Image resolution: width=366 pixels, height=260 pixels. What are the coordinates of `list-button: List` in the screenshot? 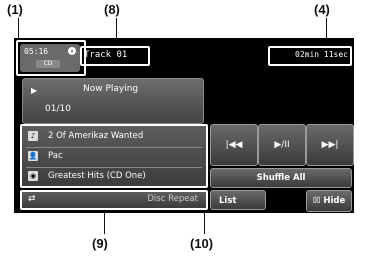 It's located at (238, 200).